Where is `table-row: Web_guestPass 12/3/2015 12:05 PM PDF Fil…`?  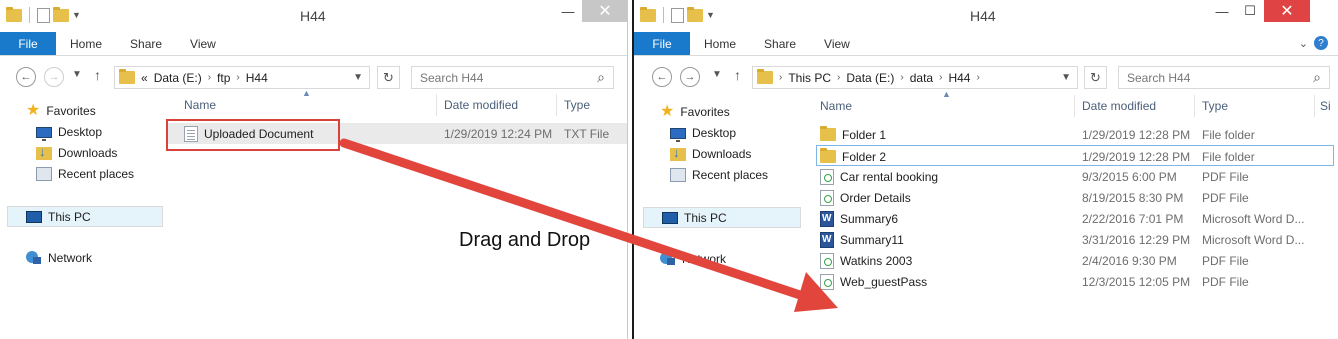 table-row: Web_guestPass 12/3/2015 12:05 PM PDF Fil… is located at coordinates (1069, 281).